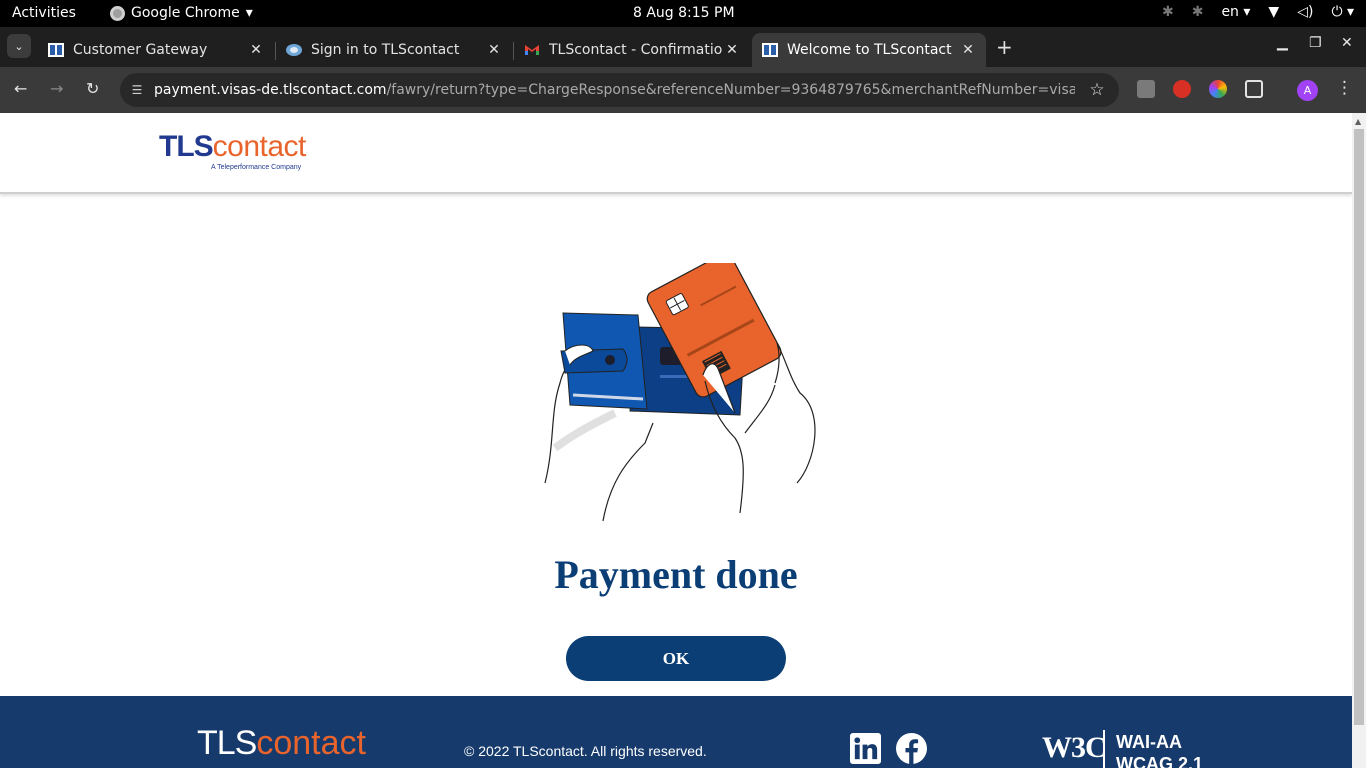 The width and height of the screenshot is (1366, 768). I want to click on bookmark-star-icon: ☆, so click(1097, 90).